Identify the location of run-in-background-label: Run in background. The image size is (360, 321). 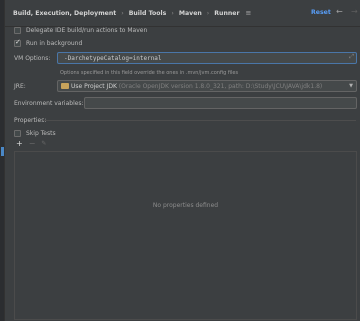
(54, 43).